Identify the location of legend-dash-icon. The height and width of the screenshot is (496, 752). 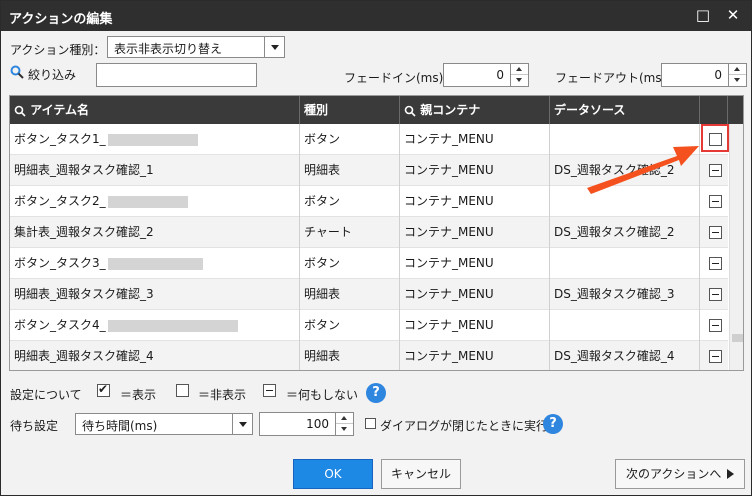
(269, 390).